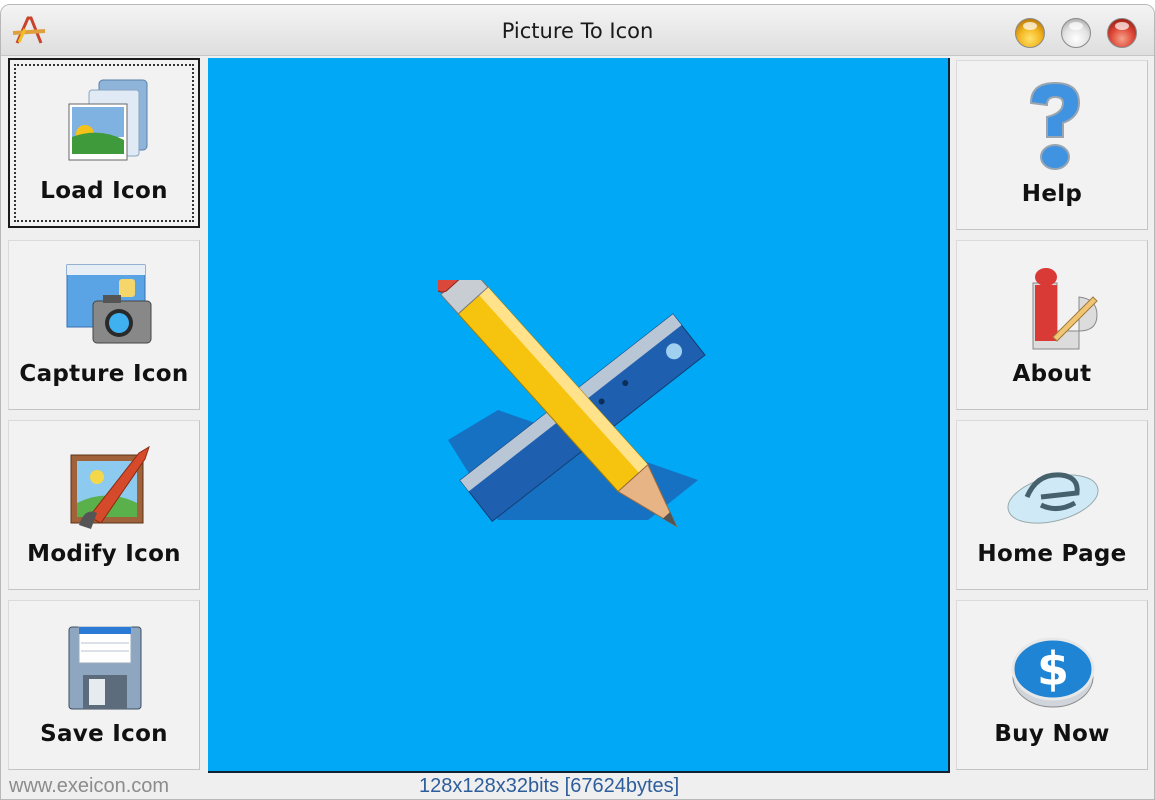 This screenshot has width=1155, height=800. Describe the element at coordinates (104, 734) in the screenshot. I see `save-icon-label: Save Icon` at that location.